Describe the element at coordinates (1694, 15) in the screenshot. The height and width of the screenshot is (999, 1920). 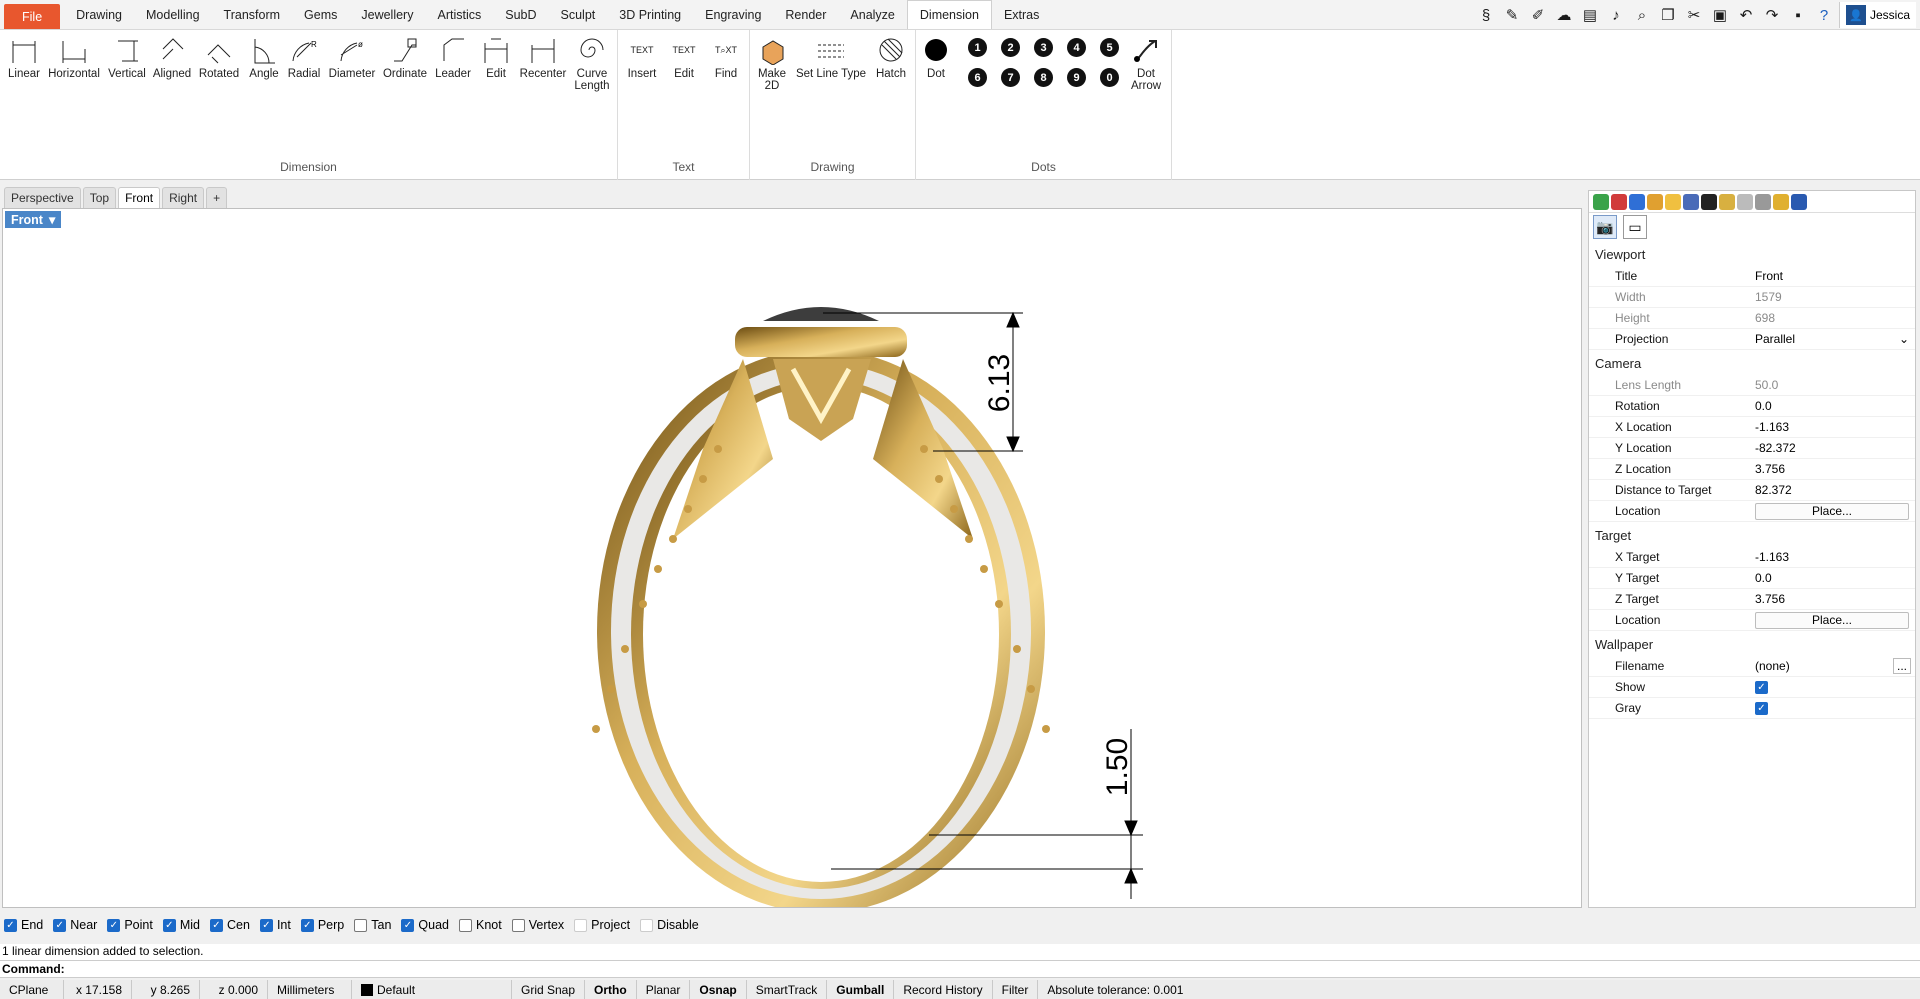
I see `cut-icon: ✂` at that location.